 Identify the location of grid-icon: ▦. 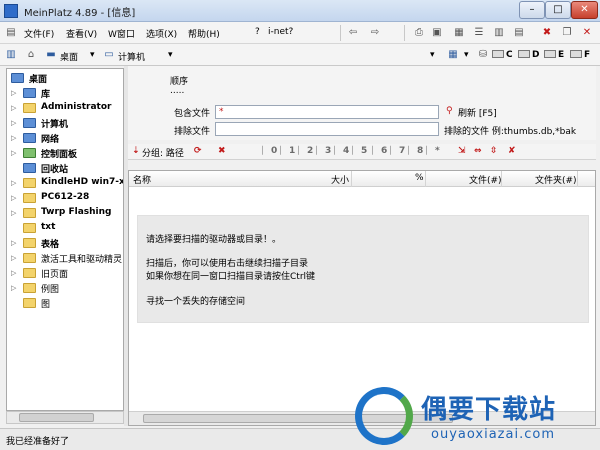
(459, 33).